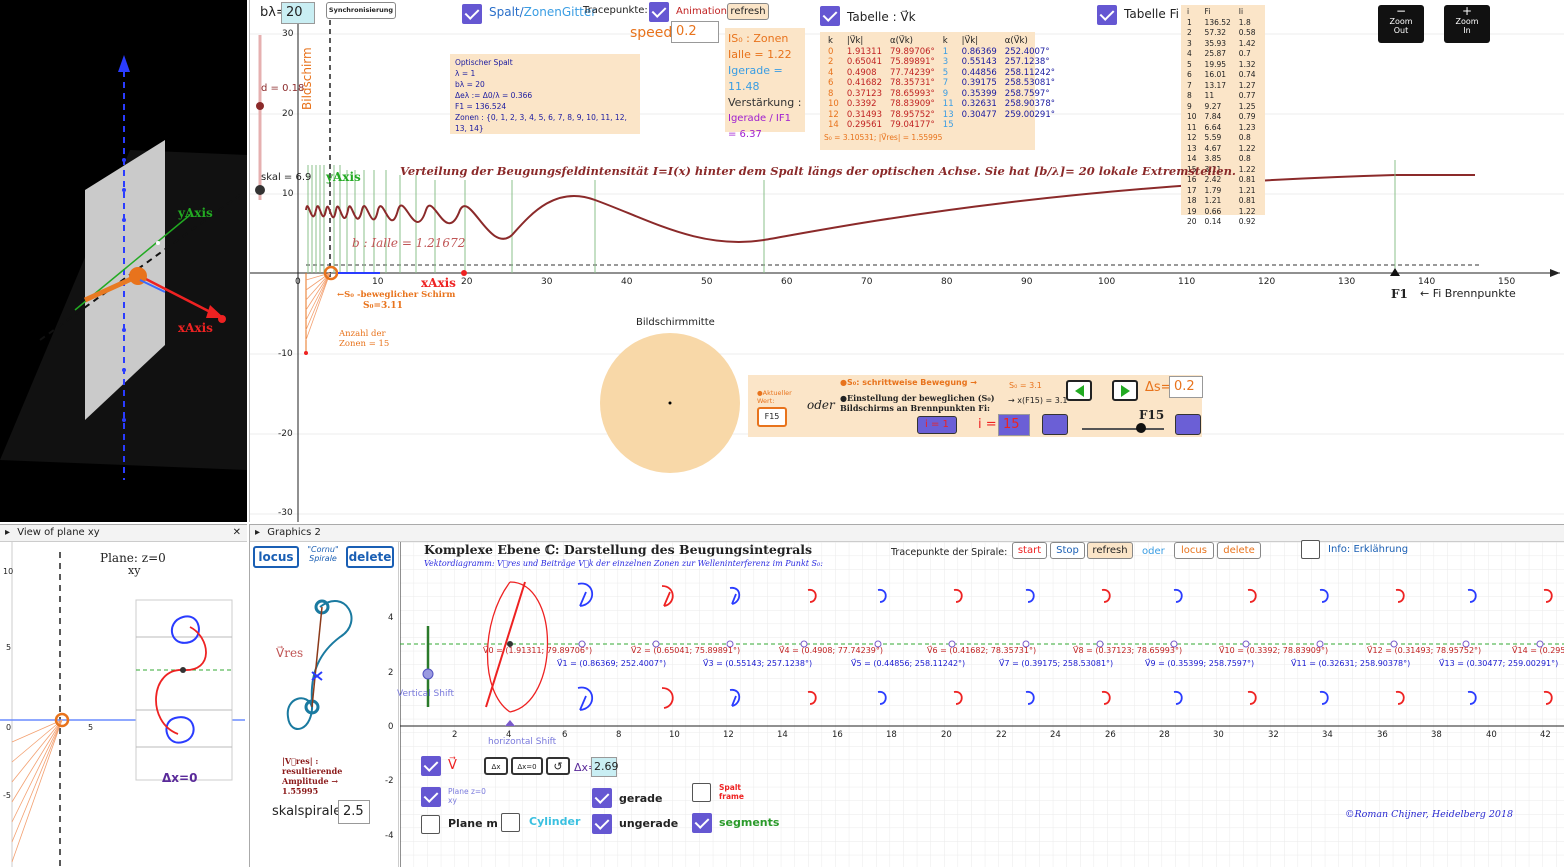  Describe the element at coordinates (758, 38) in the screenshot. I see `zones-title: IS₀ : Zonen` at that location.